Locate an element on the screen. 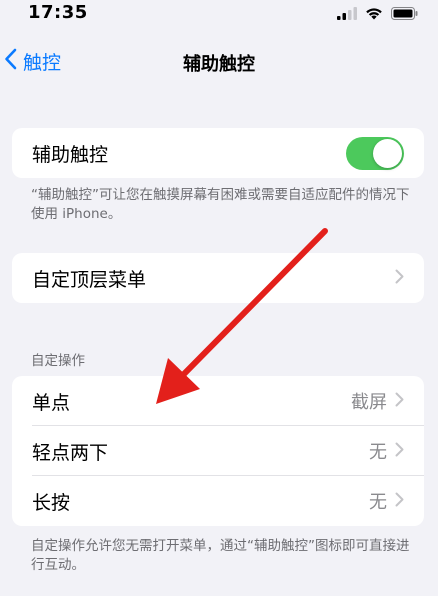 This screenshot has width=438, height=596. wifi-icon is located at coordinates (374, 14).